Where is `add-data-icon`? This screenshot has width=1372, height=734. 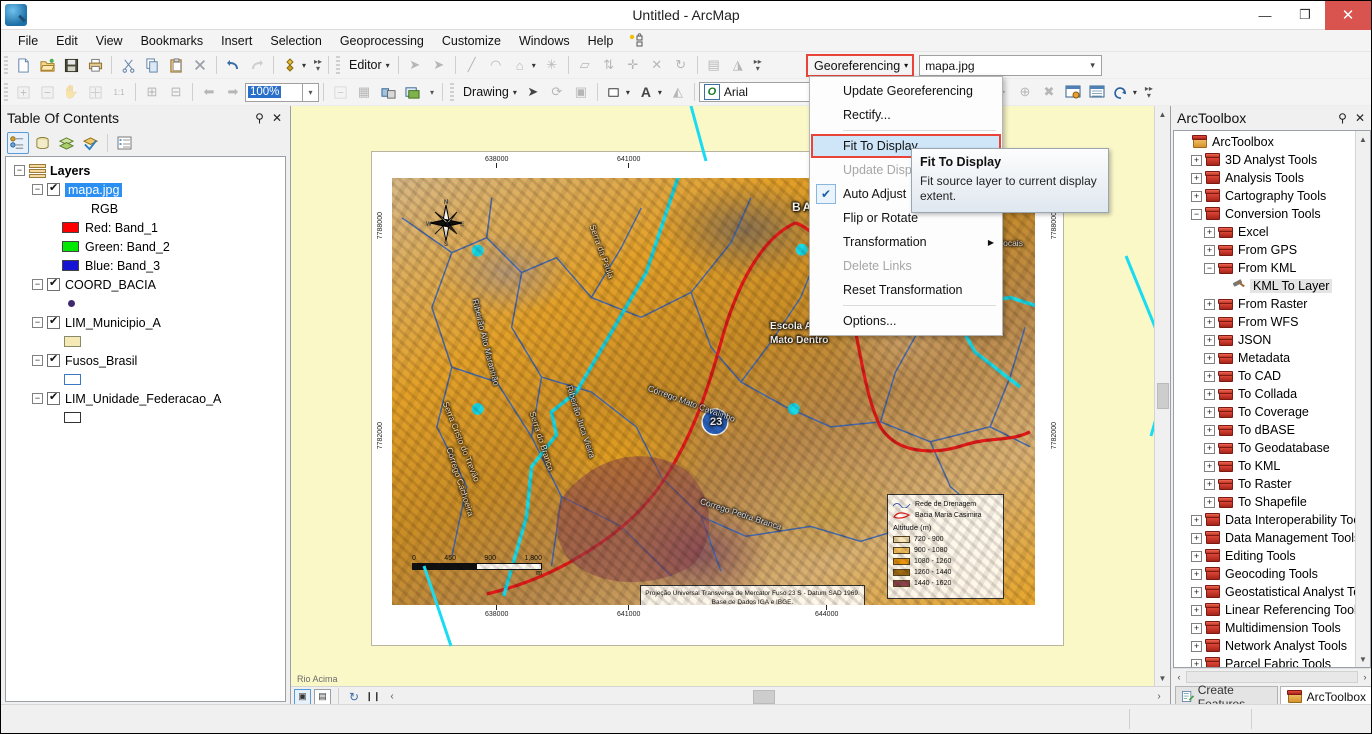 add-data-icon is located at coordinates (290, 65).